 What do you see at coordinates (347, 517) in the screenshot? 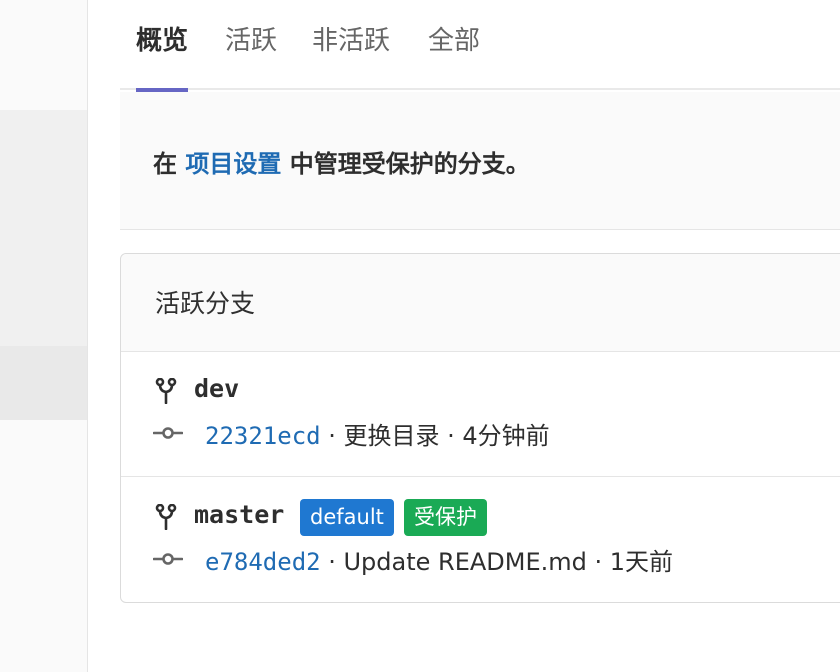
I see `default-badge: default` at bounding box center [347, 517].